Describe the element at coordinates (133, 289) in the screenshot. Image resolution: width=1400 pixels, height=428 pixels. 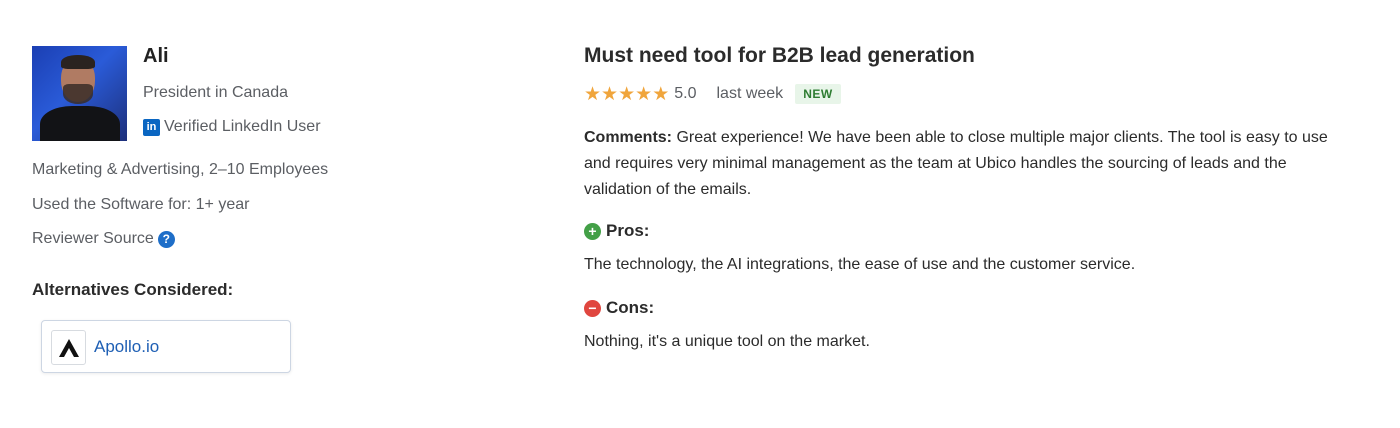
I see `alternatives-heading: Alternatives Considered:` at that location.